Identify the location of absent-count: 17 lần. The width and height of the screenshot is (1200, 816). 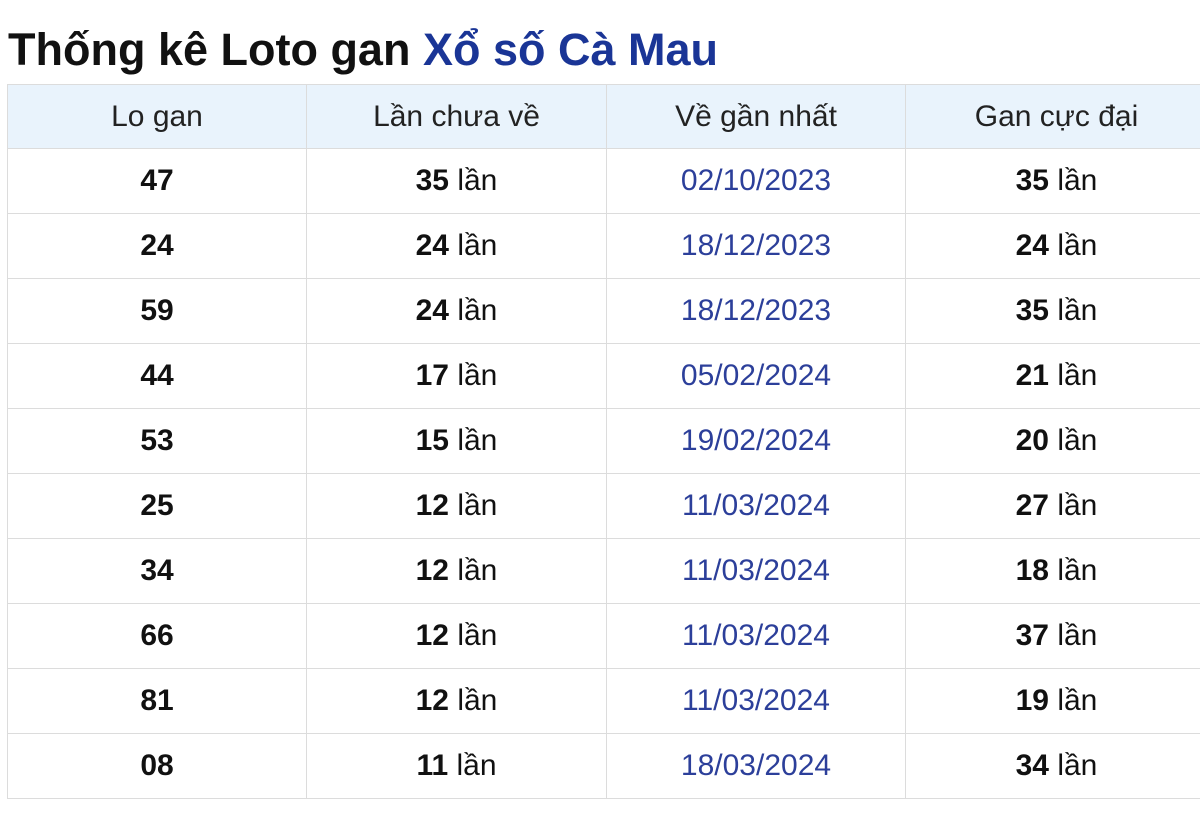
(456, 376).